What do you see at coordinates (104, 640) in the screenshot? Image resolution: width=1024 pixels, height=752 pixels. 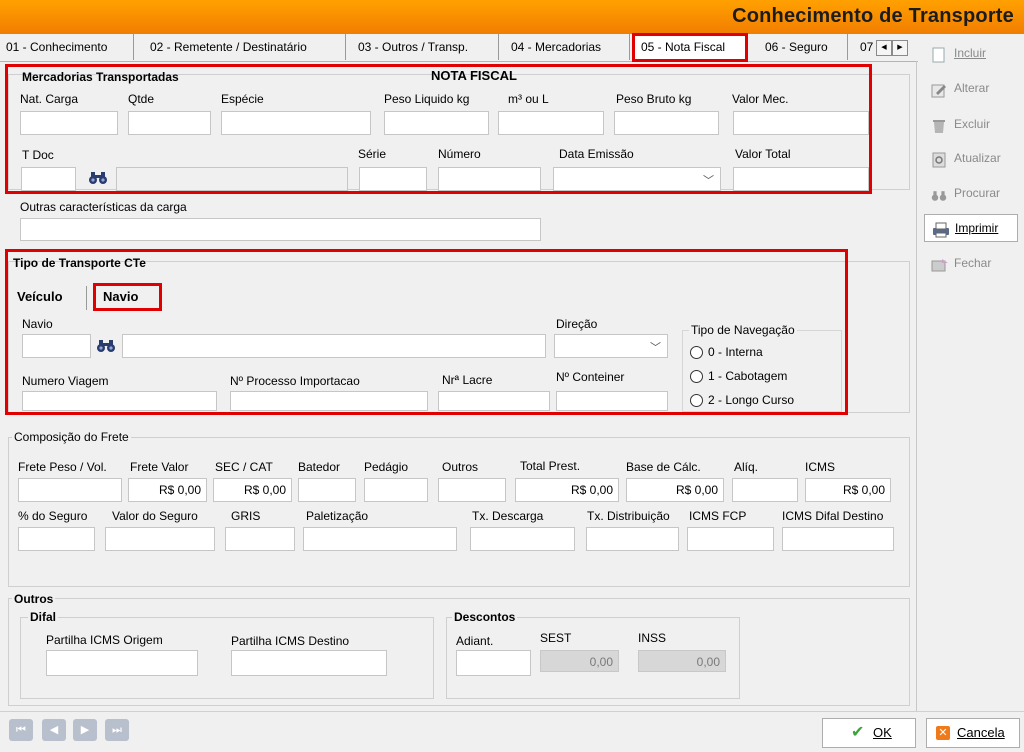 I see `partilha-origem-label: Partilha ICMS Origem` at bounding box center [104, 640].